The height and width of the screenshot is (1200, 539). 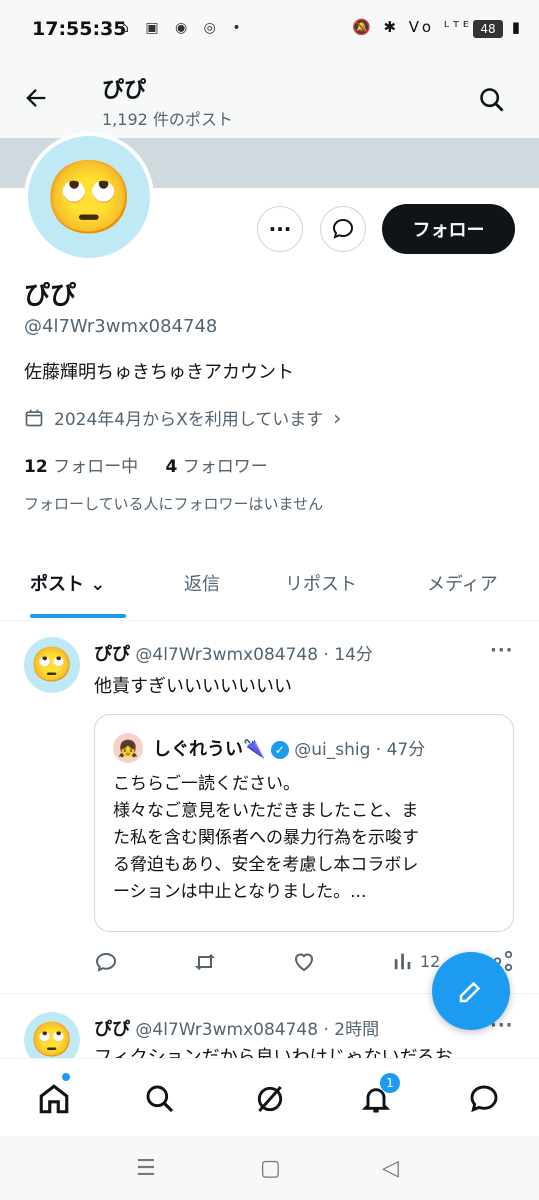 What do you see at coordinates (209, 749) in the screenshot?
I see `quoted-author-name: しぐれうい🌂` at bounding box center [209, 749].